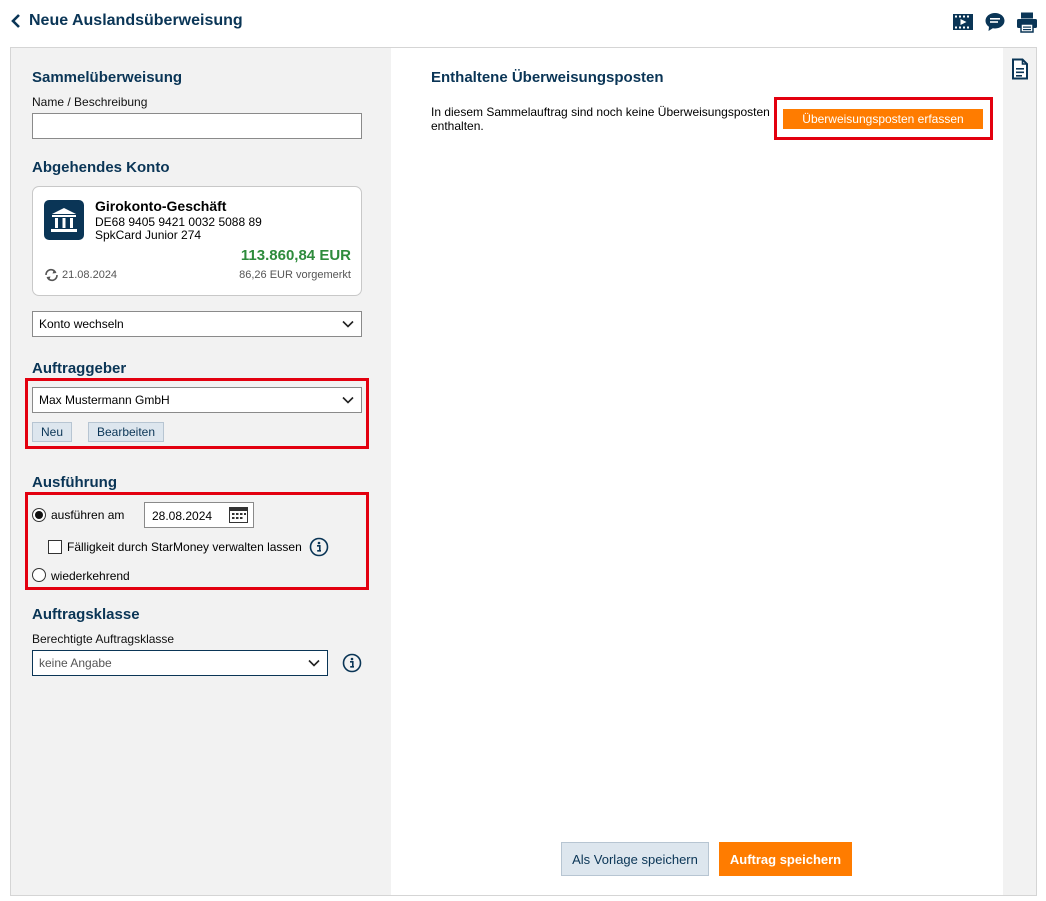 This screenshot has width=1046, height=901. What do you see at coordinates (547, 77) in the screenshot?
I see `main-section-title: Enthaltene Überweisungsposten` at bounding box center [547, 77].